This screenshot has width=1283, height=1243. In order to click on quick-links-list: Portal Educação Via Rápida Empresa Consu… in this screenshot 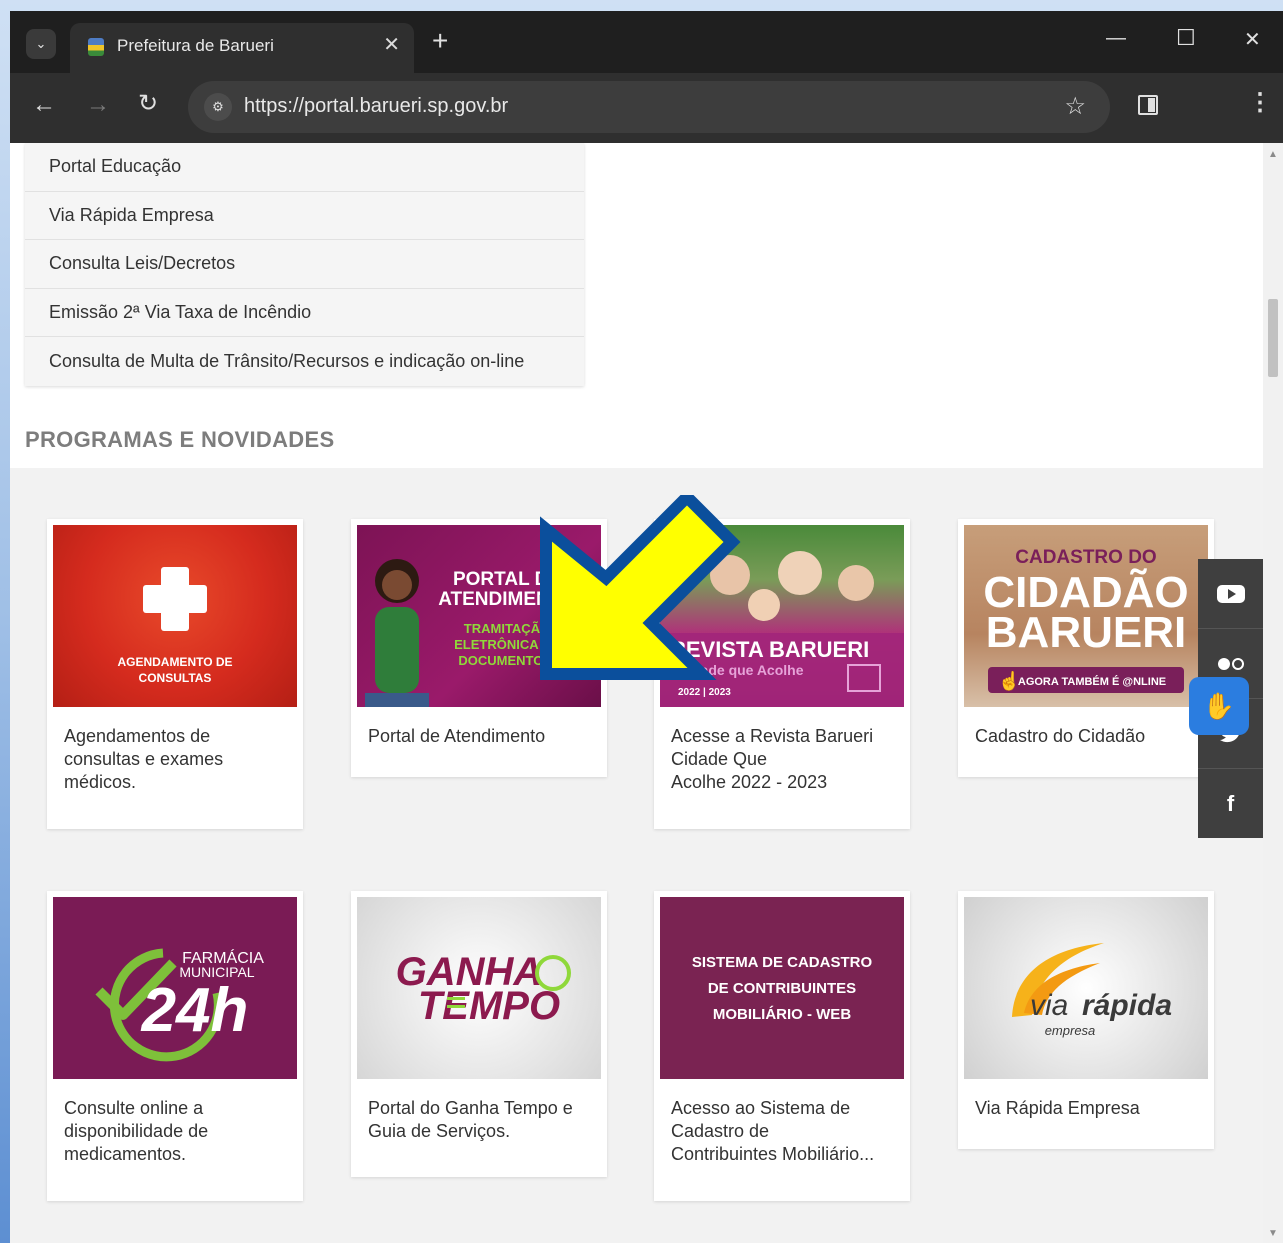, I will do `click(304, 264)`.